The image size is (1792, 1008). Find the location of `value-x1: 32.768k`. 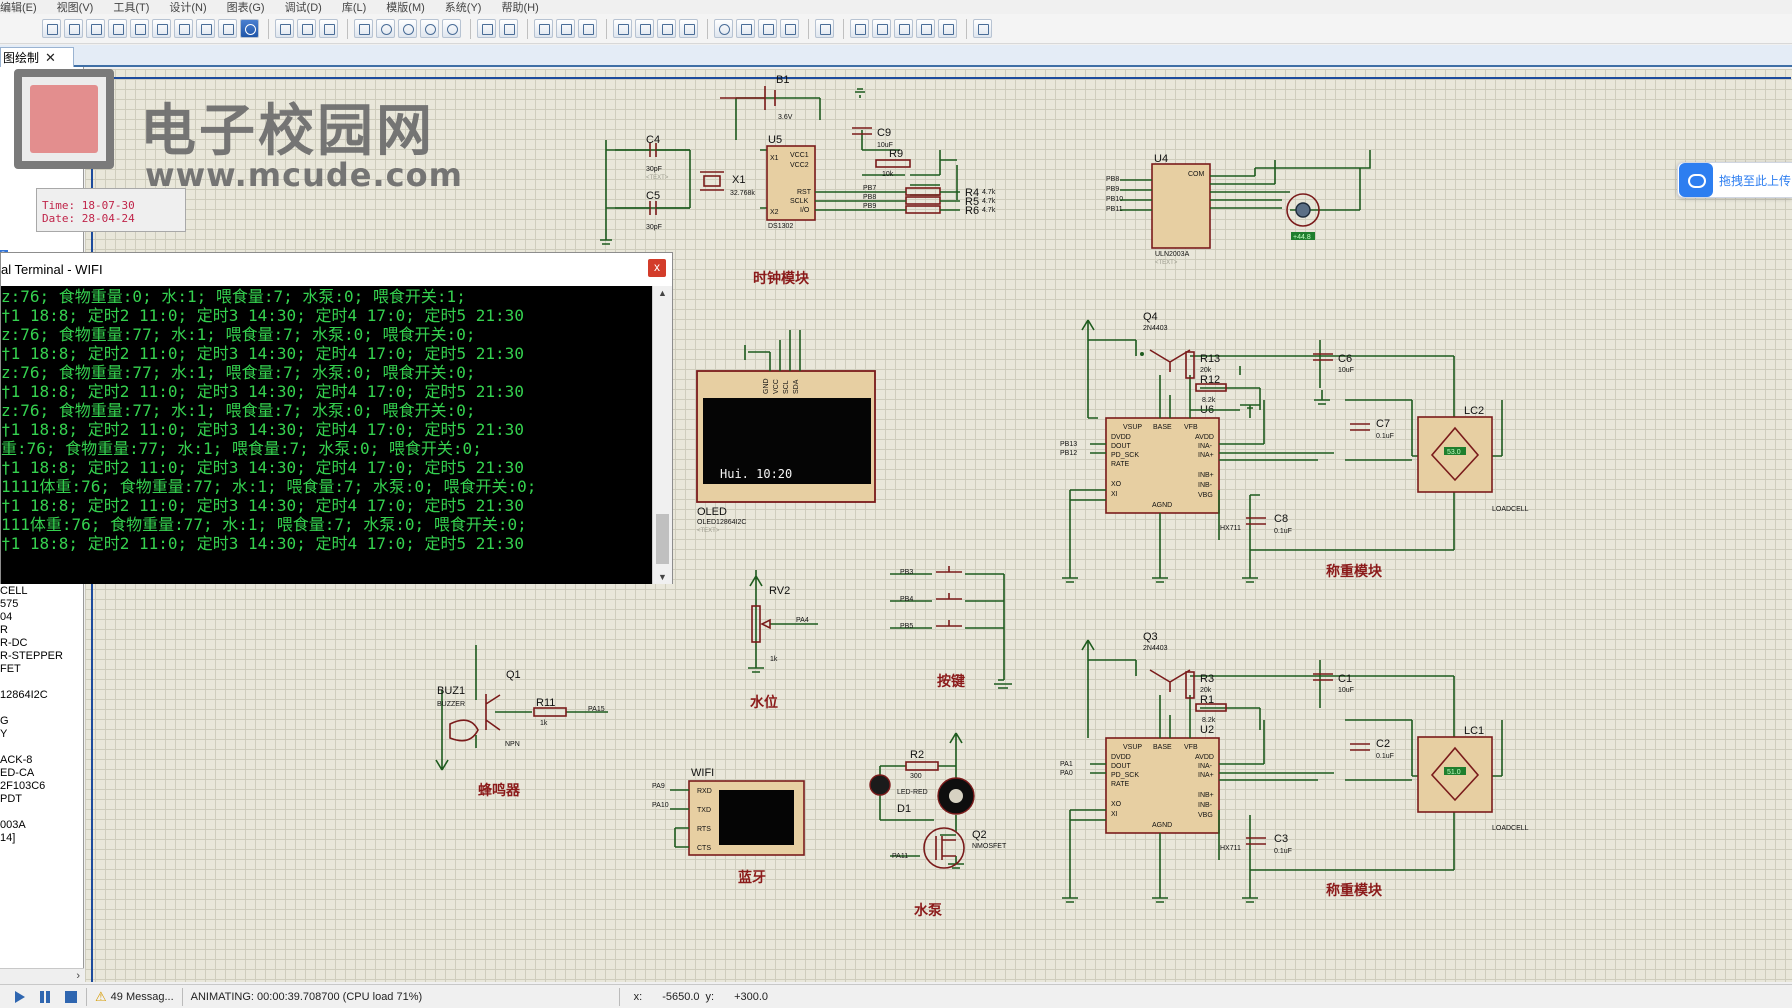

value-x1: 32.768k is located at coordinates (742, 193).